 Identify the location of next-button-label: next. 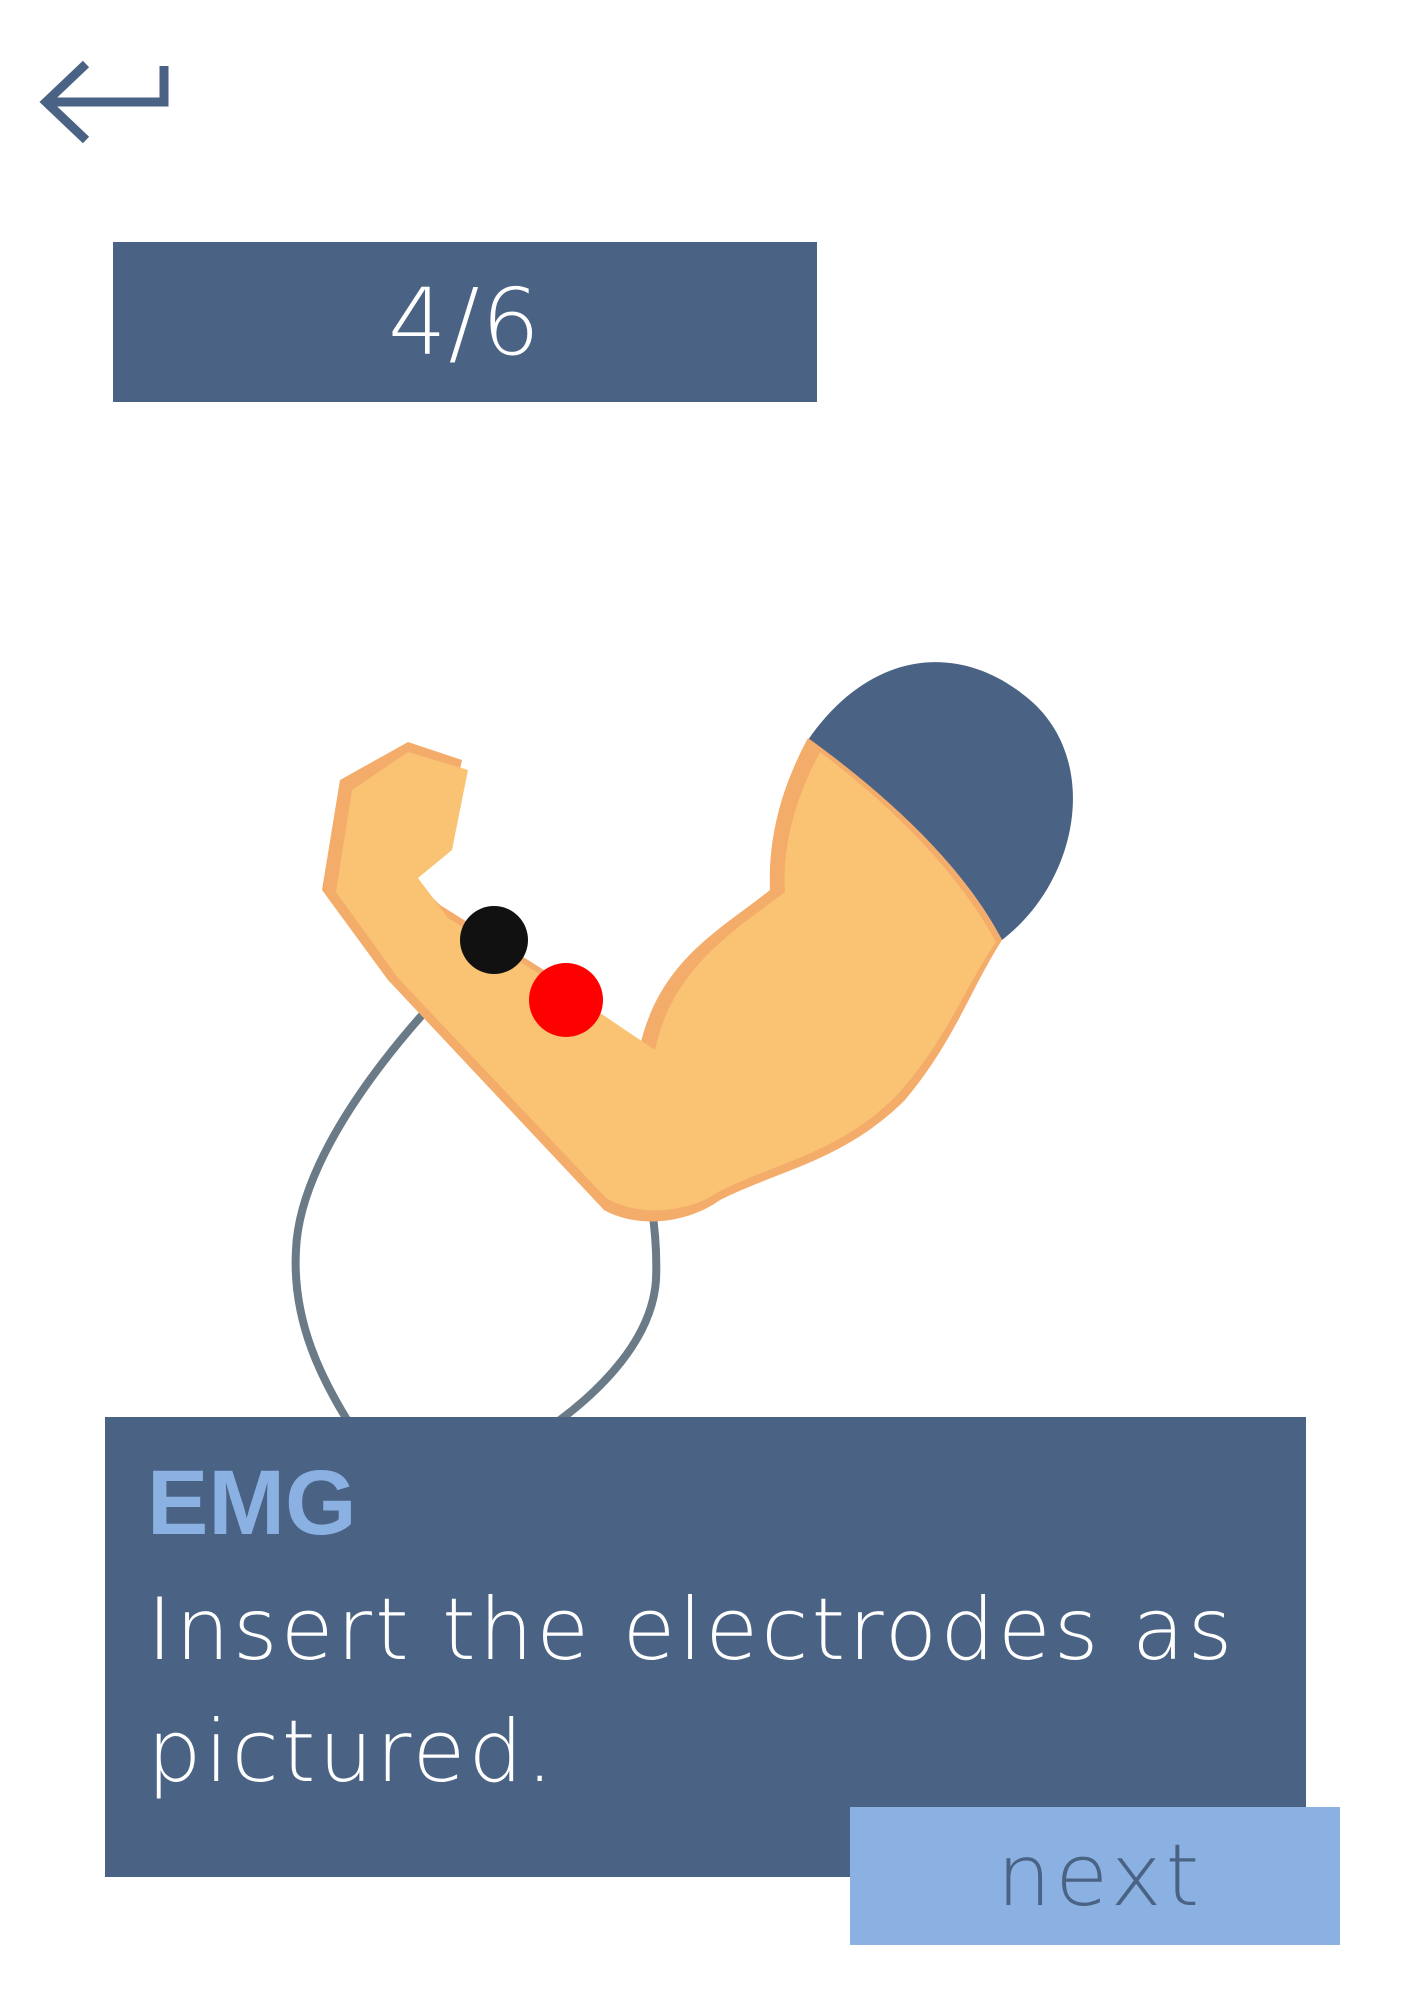
(1100, 1876).